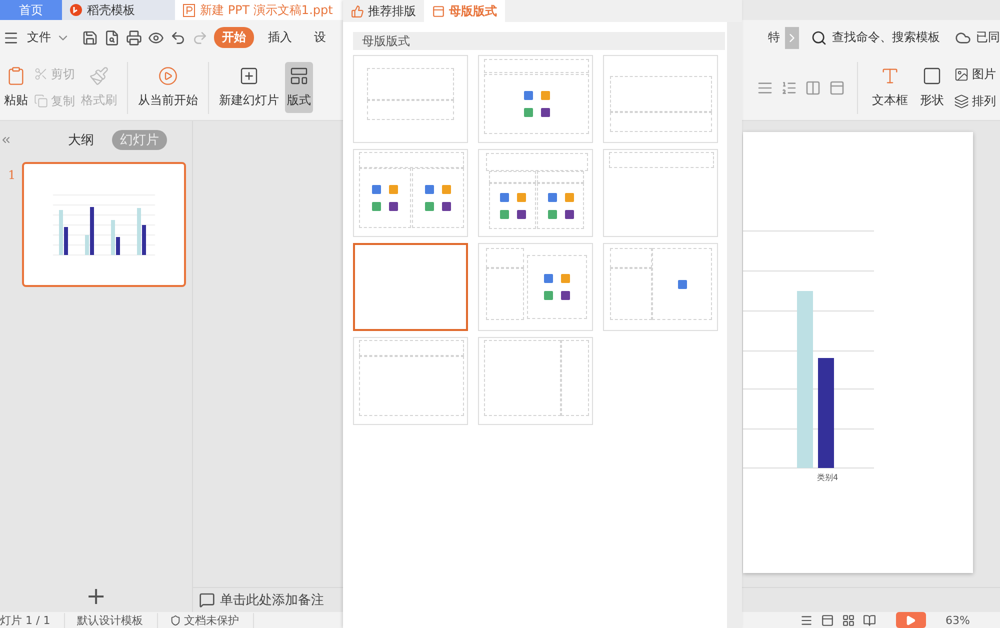 The height and width of the screenshot is (628, 1000). What do you see at coordinates (249, 87) in the screenshot?
I see `ribbon-button: 新建幻灯片` at bounding box center [249, 87].